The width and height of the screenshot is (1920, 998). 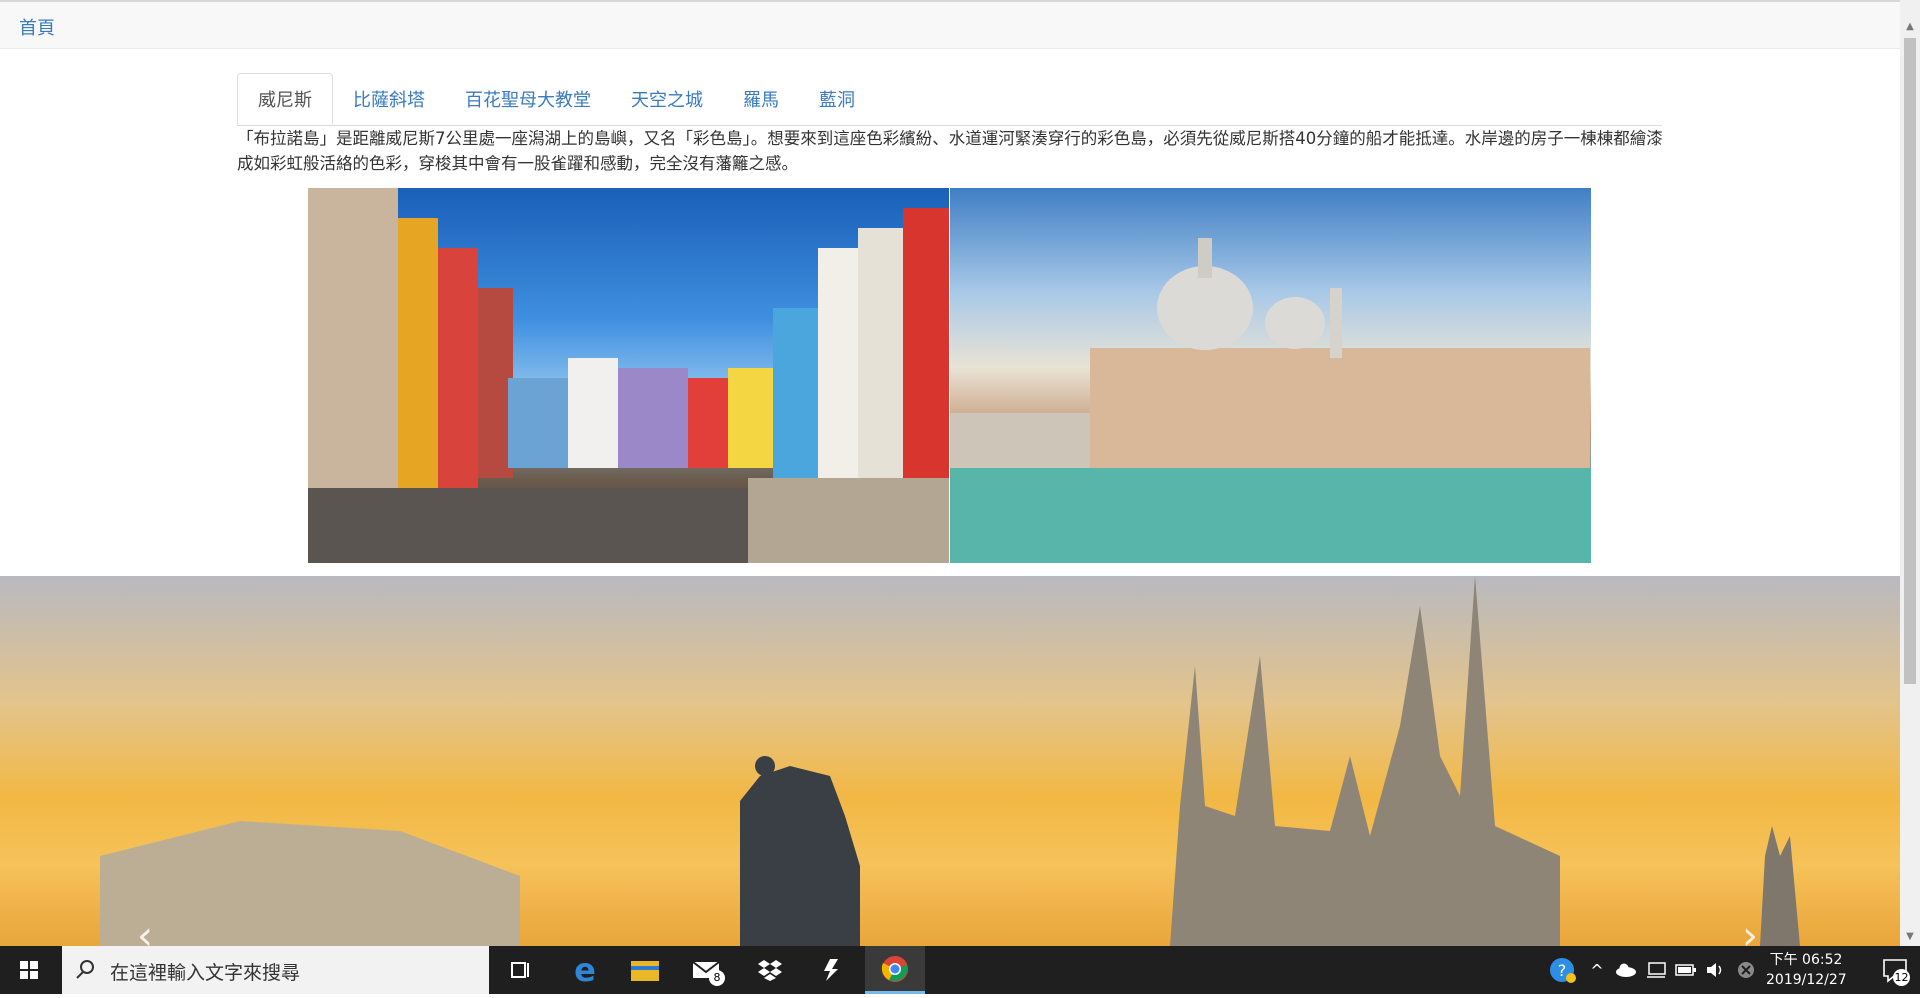 I want to click on edge-icon: e, so click(x=585, y=970).